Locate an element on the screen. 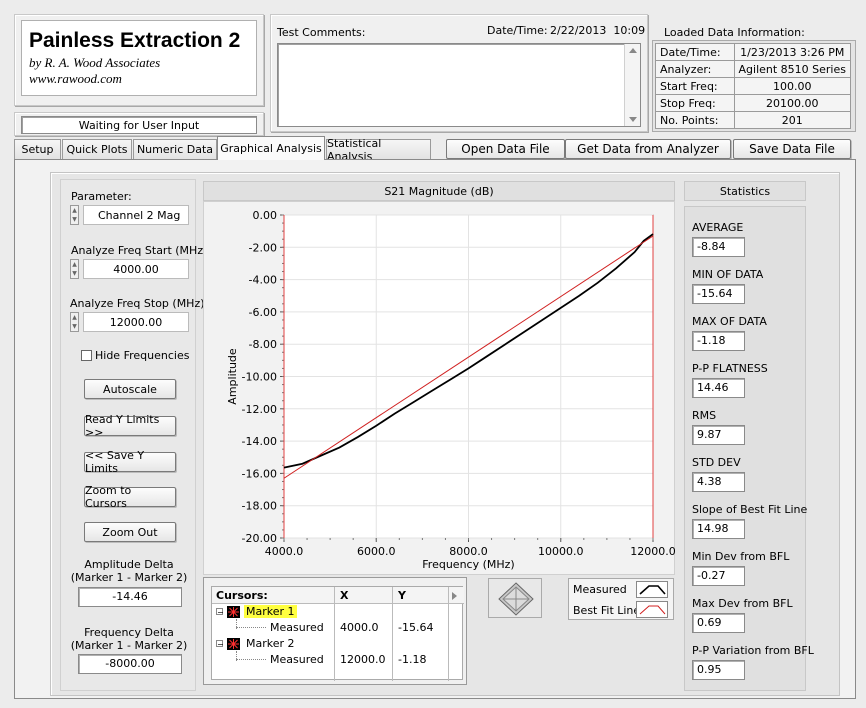 The image size is (866, 708). loaded-info-value: 100.00 is located at coordinates (792, 86).